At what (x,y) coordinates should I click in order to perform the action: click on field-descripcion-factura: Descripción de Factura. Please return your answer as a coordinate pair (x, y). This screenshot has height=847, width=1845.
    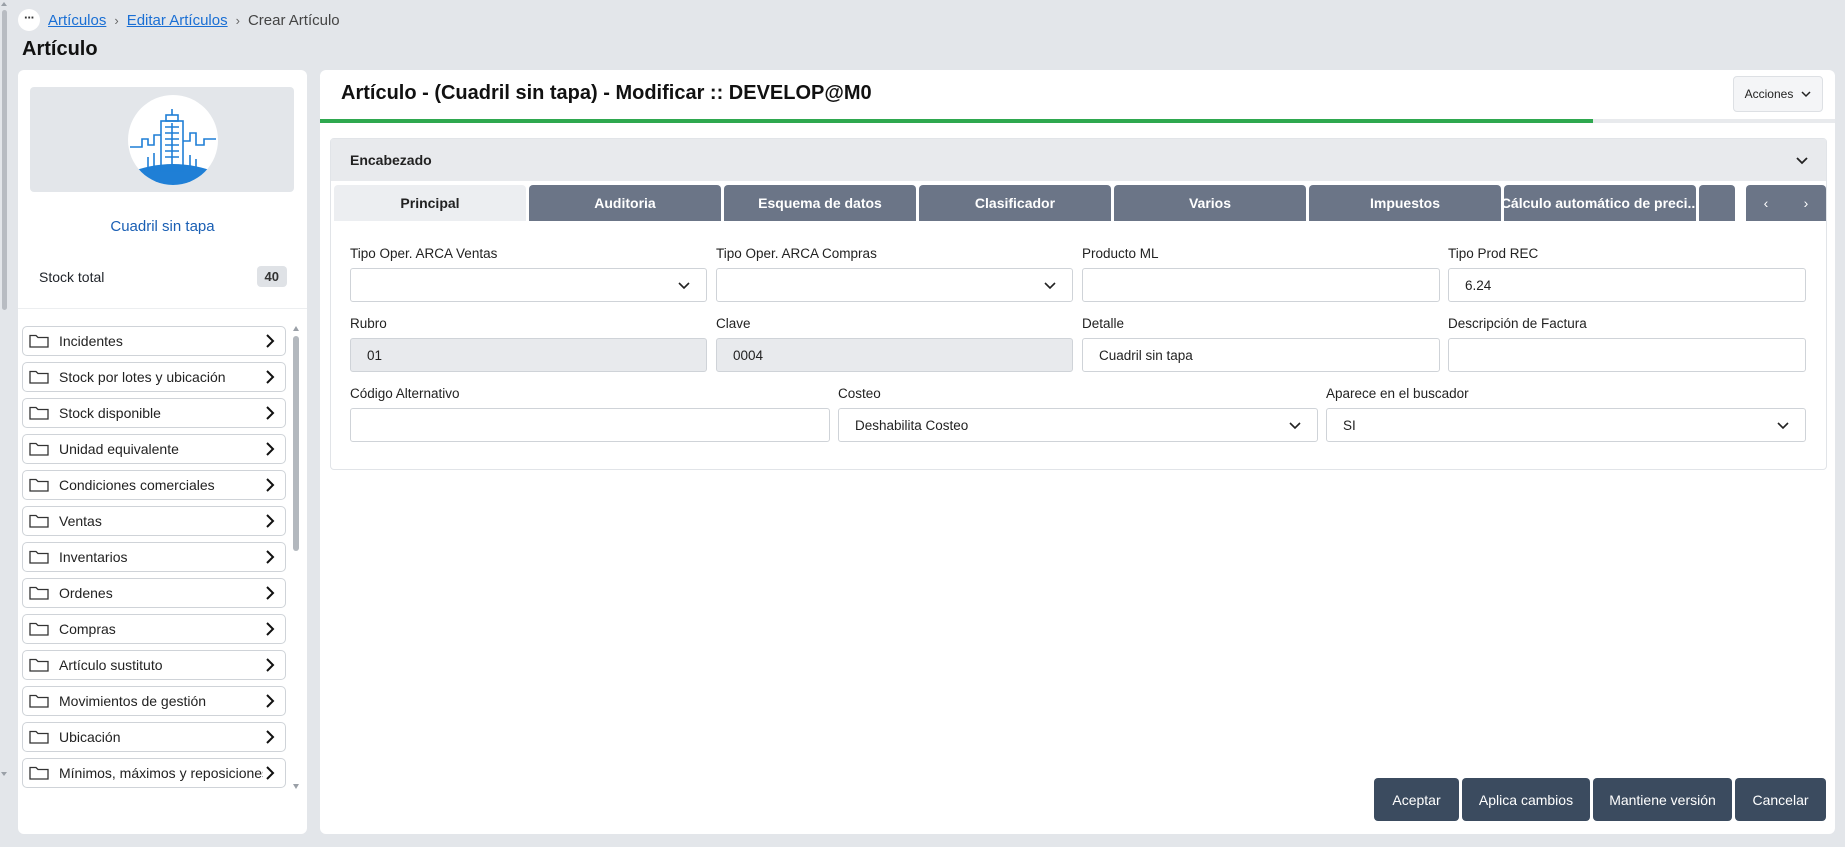
    Looking at the image, I should click on (1627, 344).